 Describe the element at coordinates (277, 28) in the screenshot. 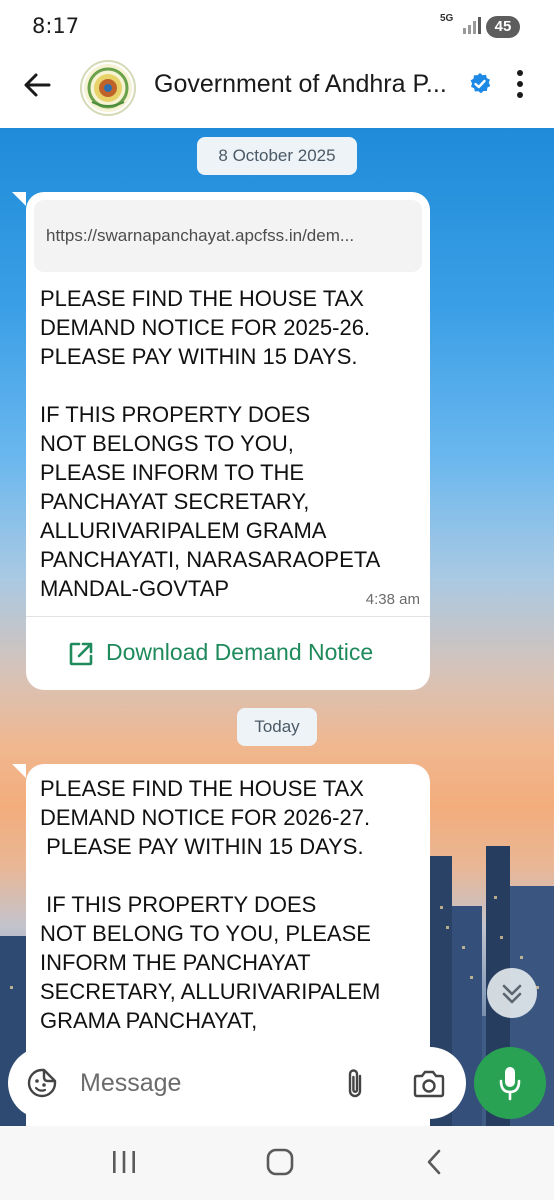

I see `status-bar: 8:17 5G 45` at that location.